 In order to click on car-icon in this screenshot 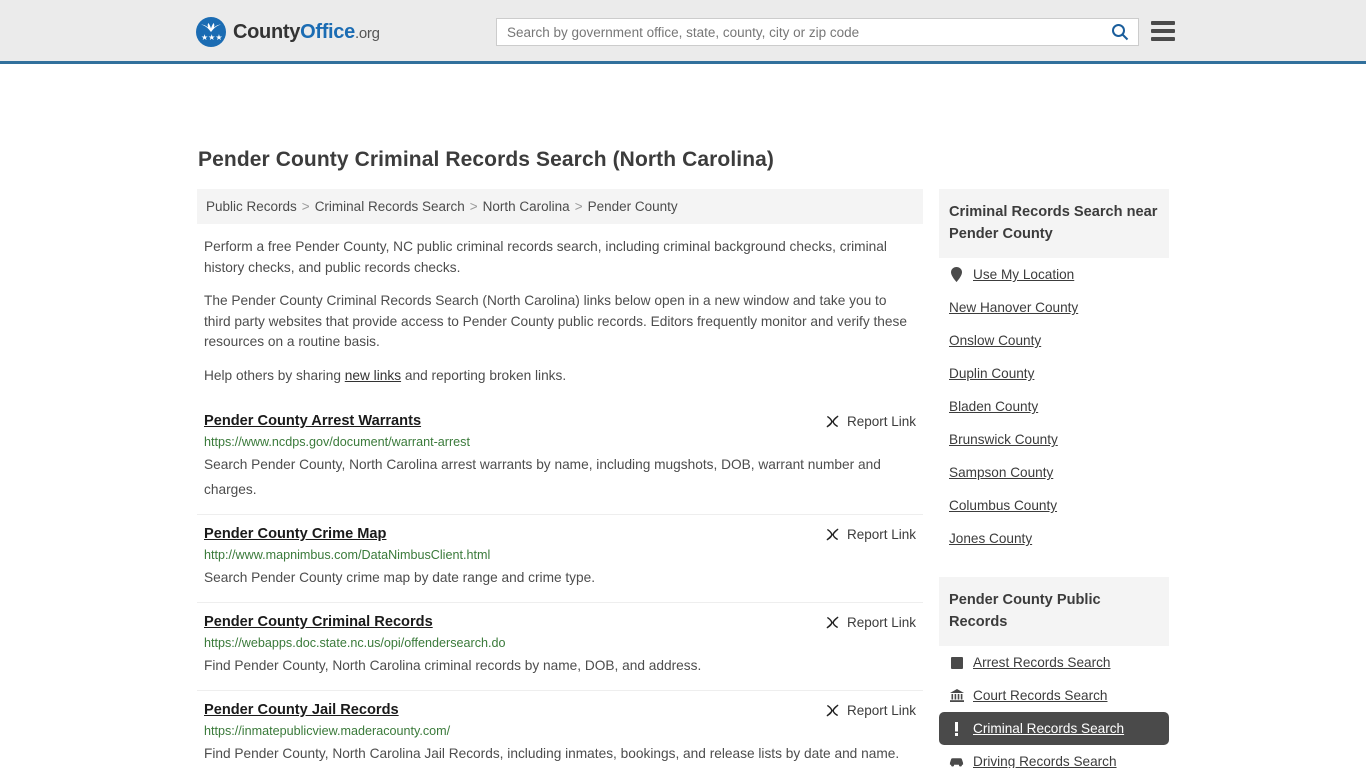, I will do `click(956, 761)`.